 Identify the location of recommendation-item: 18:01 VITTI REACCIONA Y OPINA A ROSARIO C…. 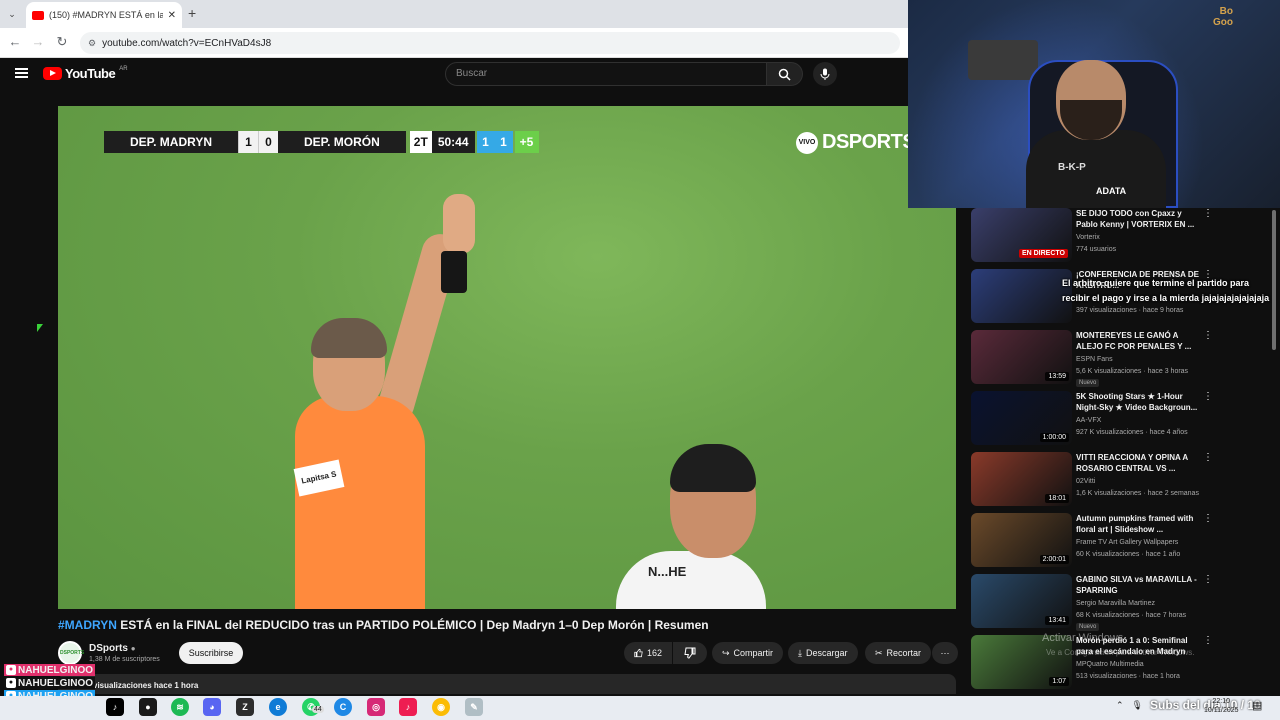
(1120, 481).